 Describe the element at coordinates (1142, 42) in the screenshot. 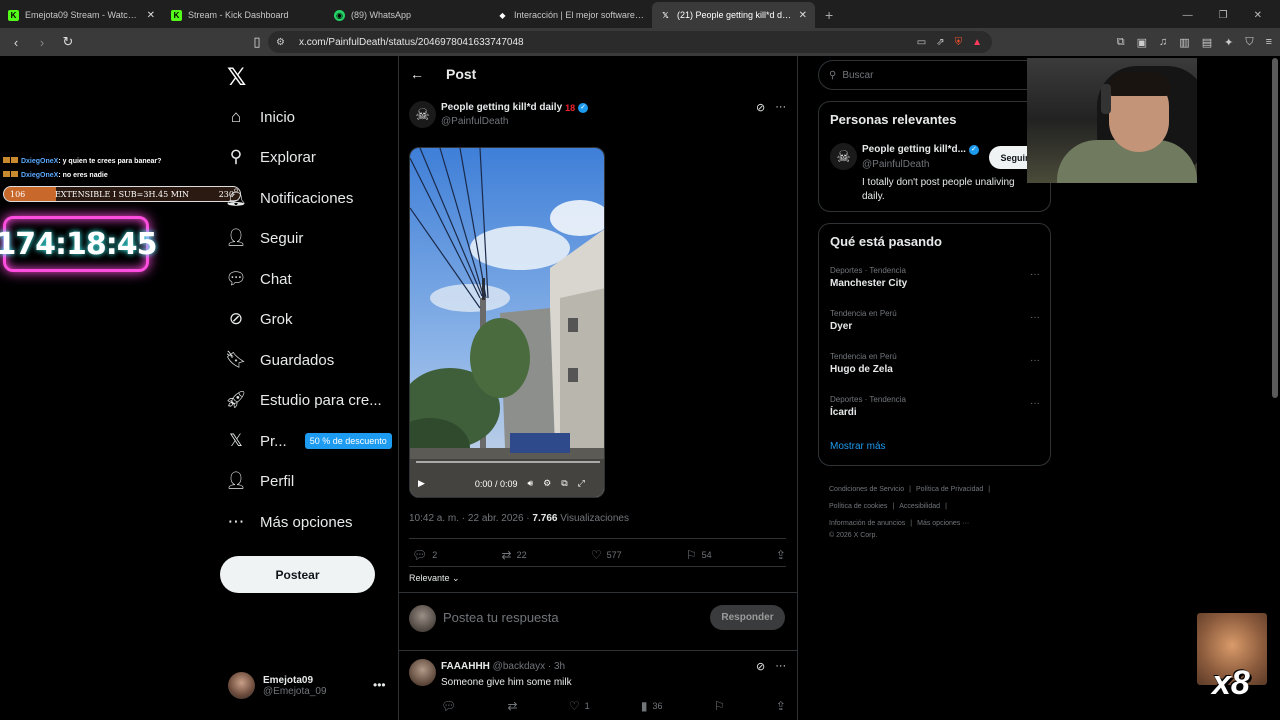

I see `screenshot-icon: ▣` at that location.